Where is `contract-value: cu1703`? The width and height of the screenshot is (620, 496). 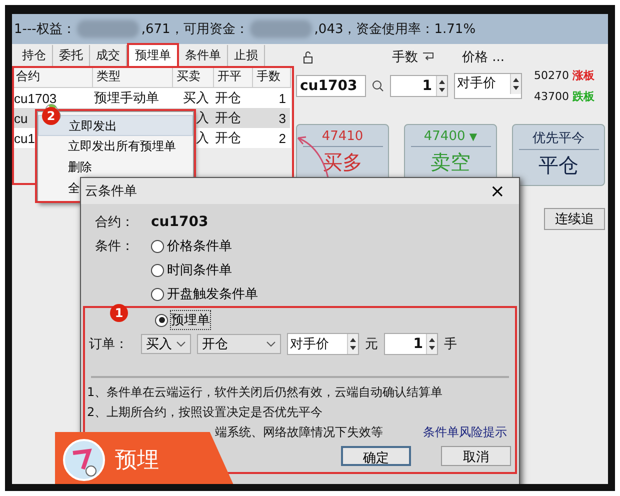
contract-value: cu1703 is located at coordinates (179, 222).